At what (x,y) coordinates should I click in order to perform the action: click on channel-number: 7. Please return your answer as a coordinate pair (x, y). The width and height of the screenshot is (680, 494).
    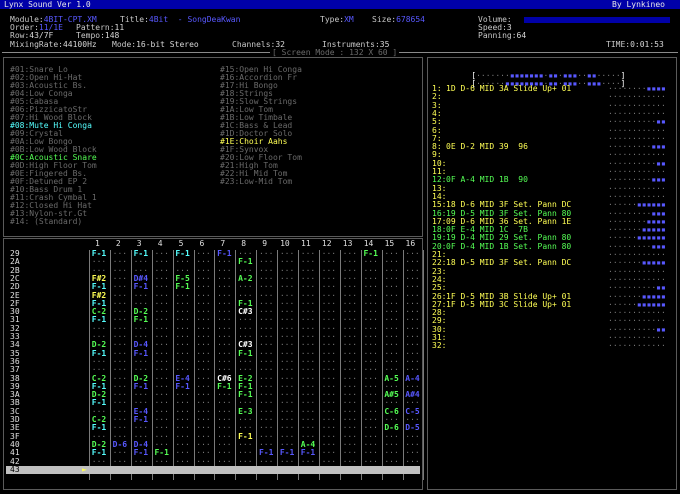
    Looking at the image, I should click on (222, 244).